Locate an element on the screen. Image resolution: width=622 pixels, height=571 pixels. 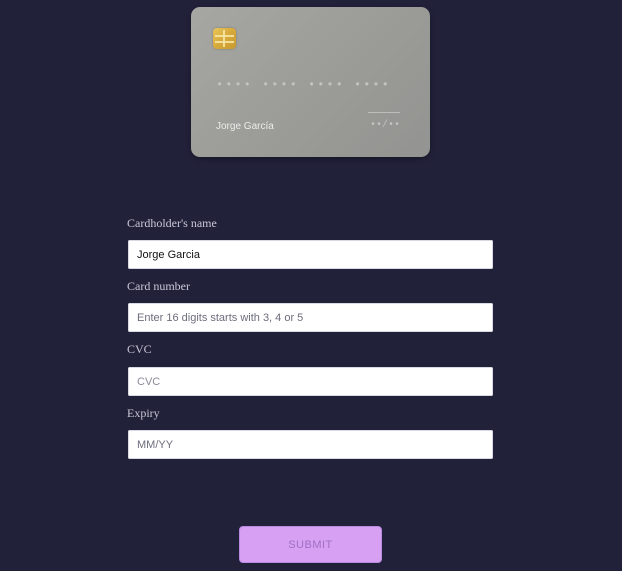
card-preview-number: •••• •••• •••• •••• is located at coordinates (303, 85).